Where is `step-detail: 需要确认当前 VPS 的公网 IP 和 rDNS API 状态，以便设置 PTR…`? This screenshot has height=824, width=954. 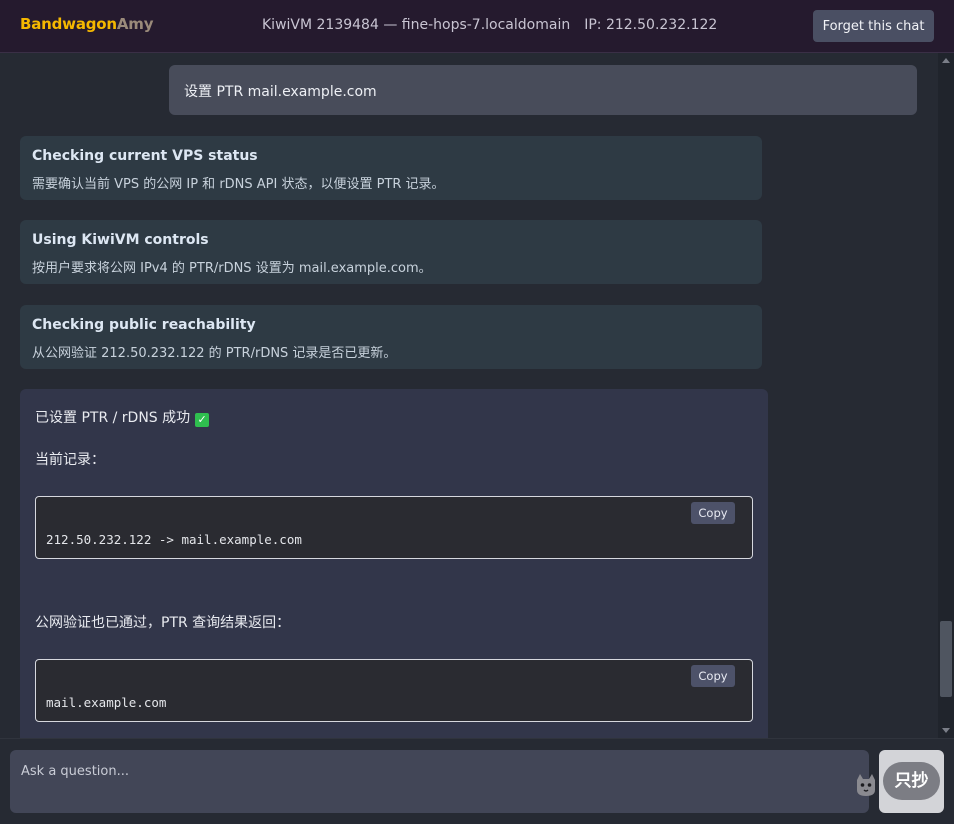 step-detail: 需要确认当前 VPS 的公网 IP 和 rDNS API 状态，以便设置 PTR… is located at coordinates (238, 184).